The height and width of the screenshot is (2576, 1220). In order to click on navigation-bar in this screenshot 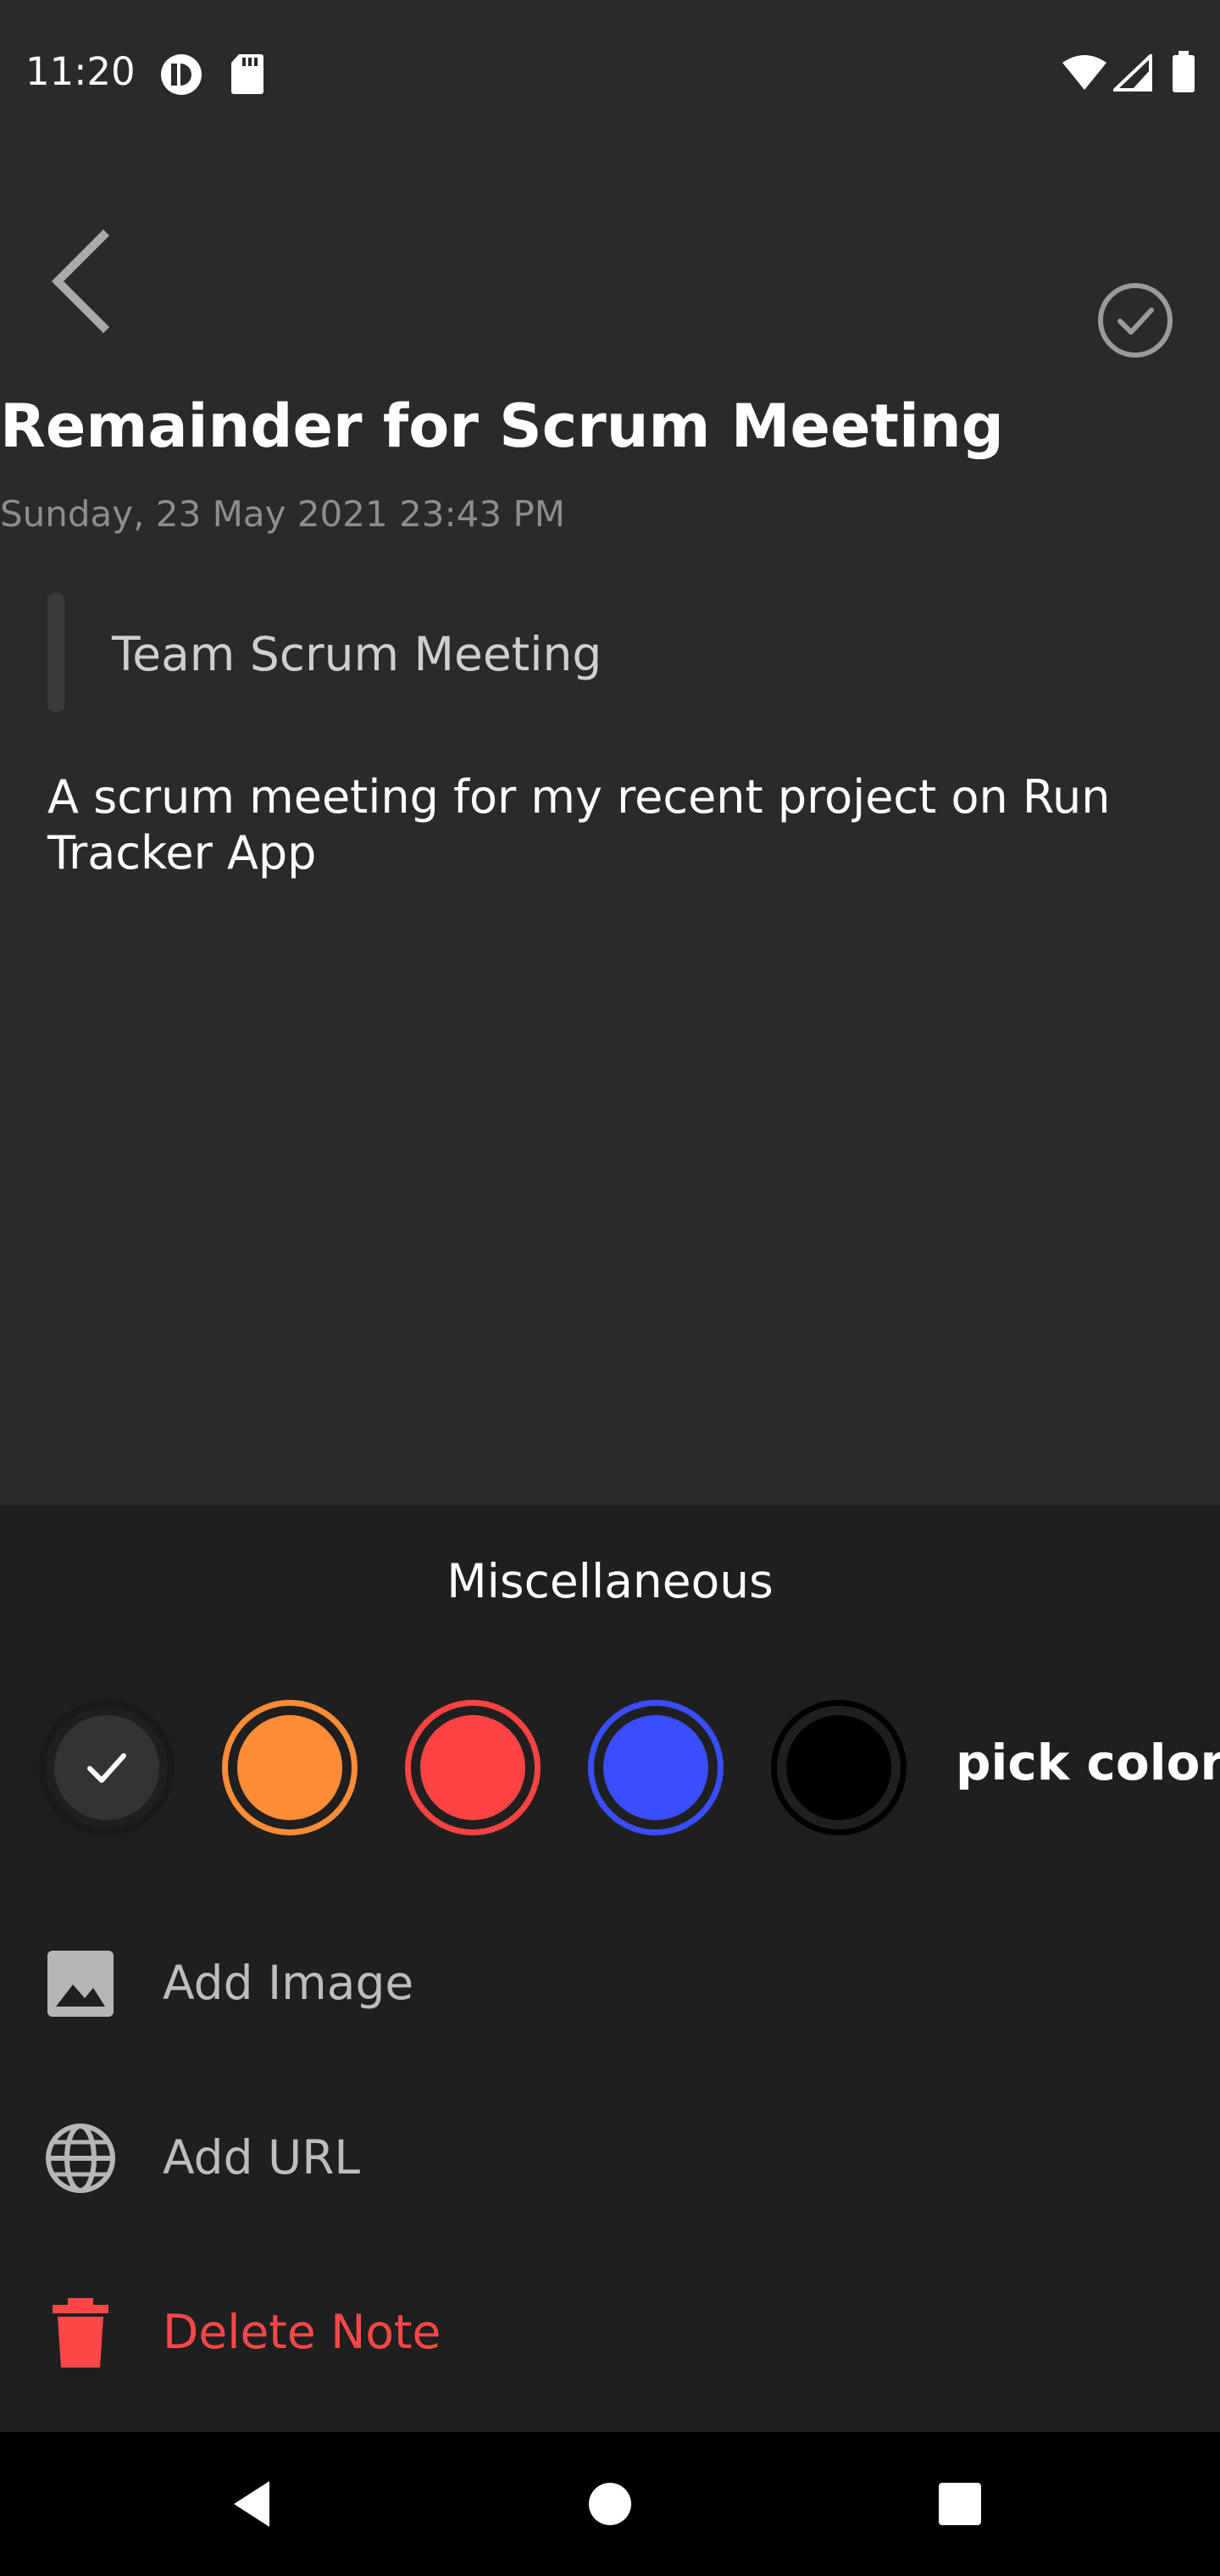, I will do `click(610, 2504)`.